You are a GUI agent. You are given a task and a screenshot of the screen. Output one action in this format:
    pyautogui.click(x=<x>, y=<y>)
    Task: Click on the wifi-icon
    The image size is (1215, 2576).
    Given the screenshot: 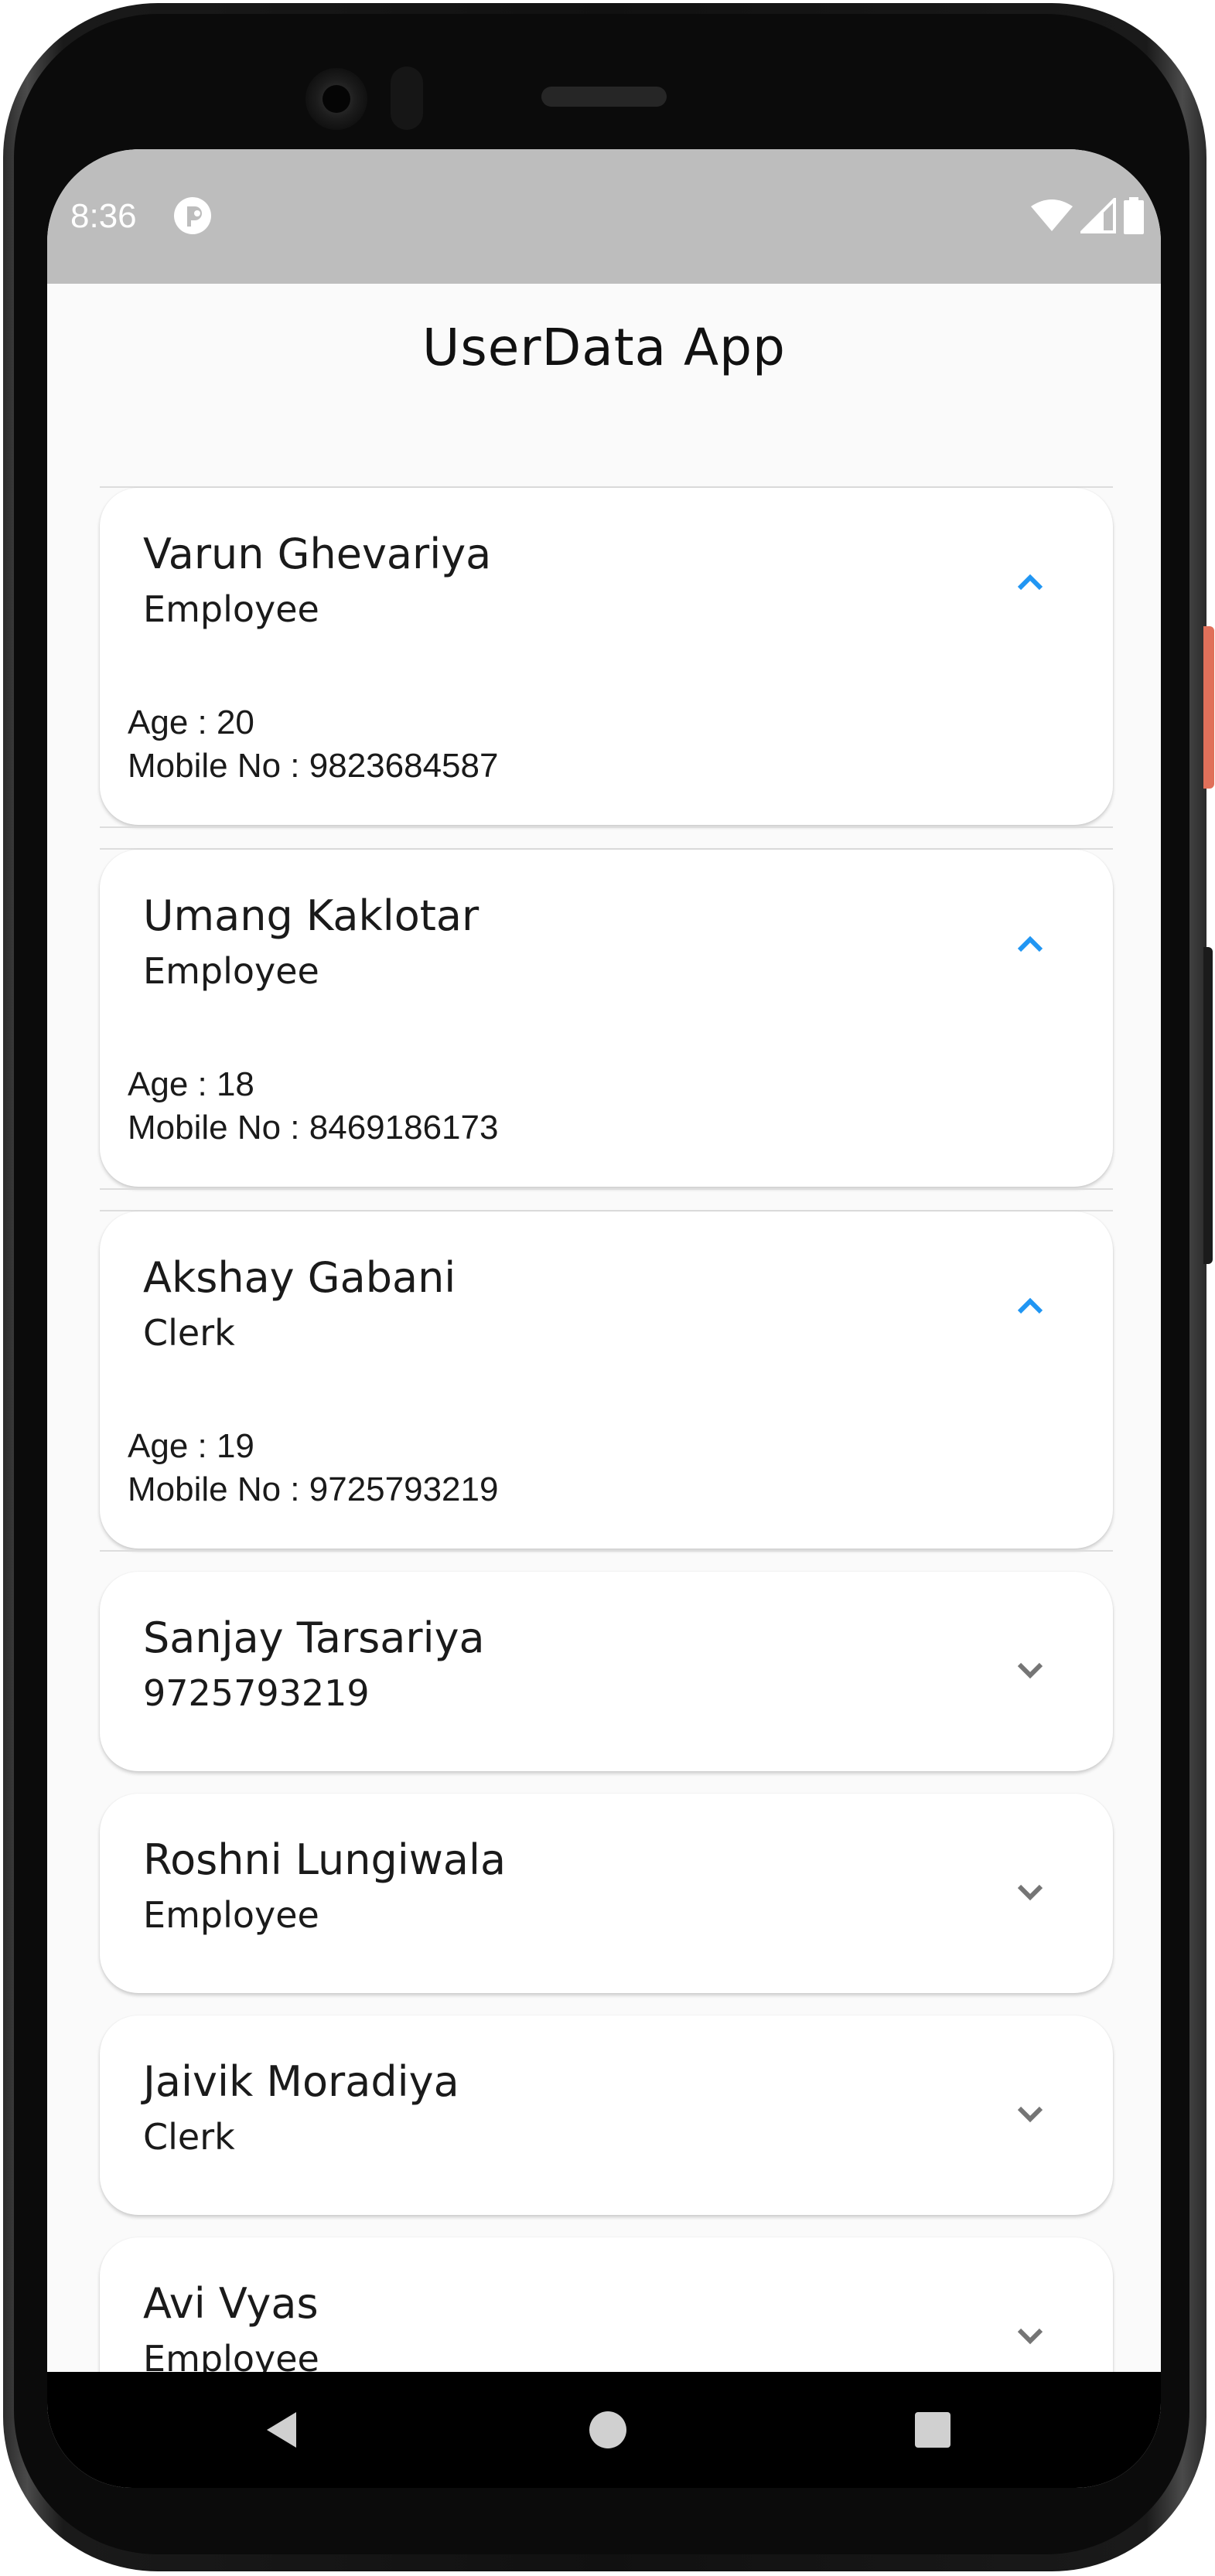 What is the action you would take?
    pyautogui.click(x=1052, y=215)
    